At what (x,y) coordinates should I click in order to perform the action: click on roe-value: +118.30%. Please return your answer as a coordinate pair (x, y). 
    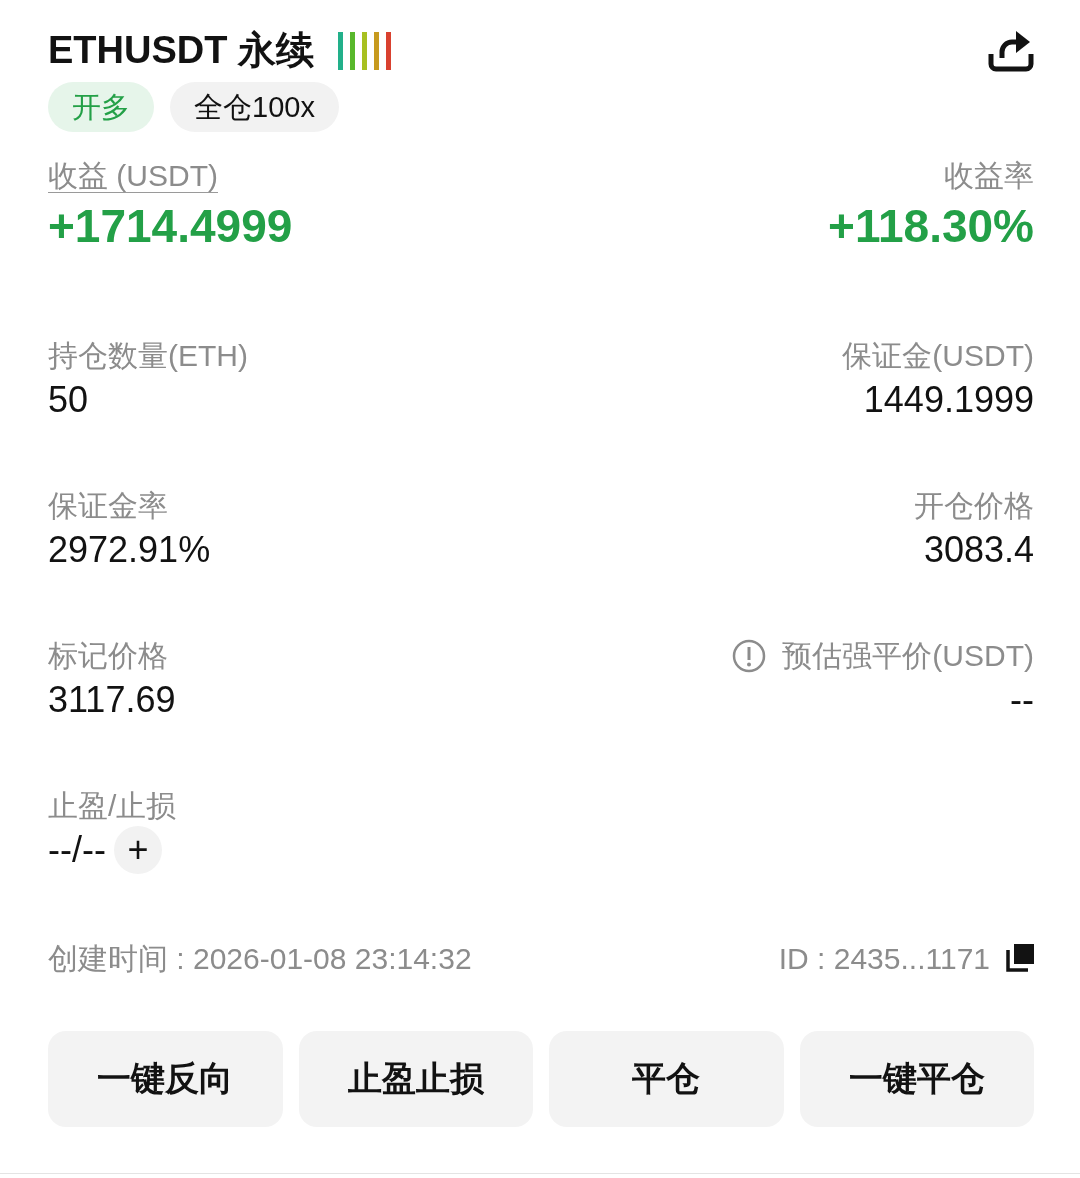
    Looking at the image, I should click on (931, 226).